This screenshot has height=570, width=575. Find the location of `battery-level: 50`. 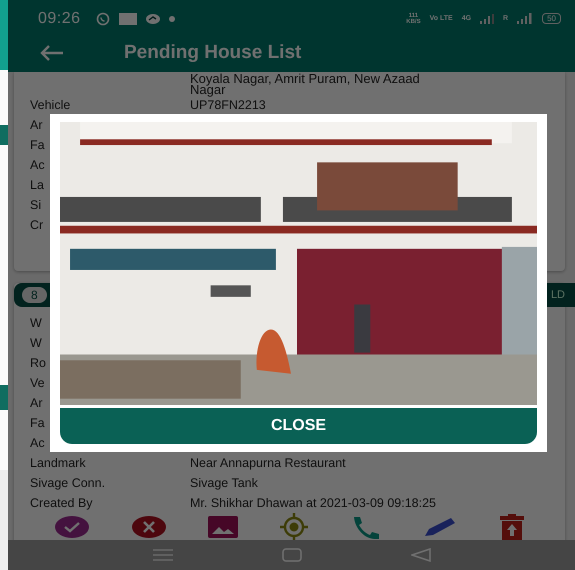

battery-level: 50 is located at coordinates (551, 18).